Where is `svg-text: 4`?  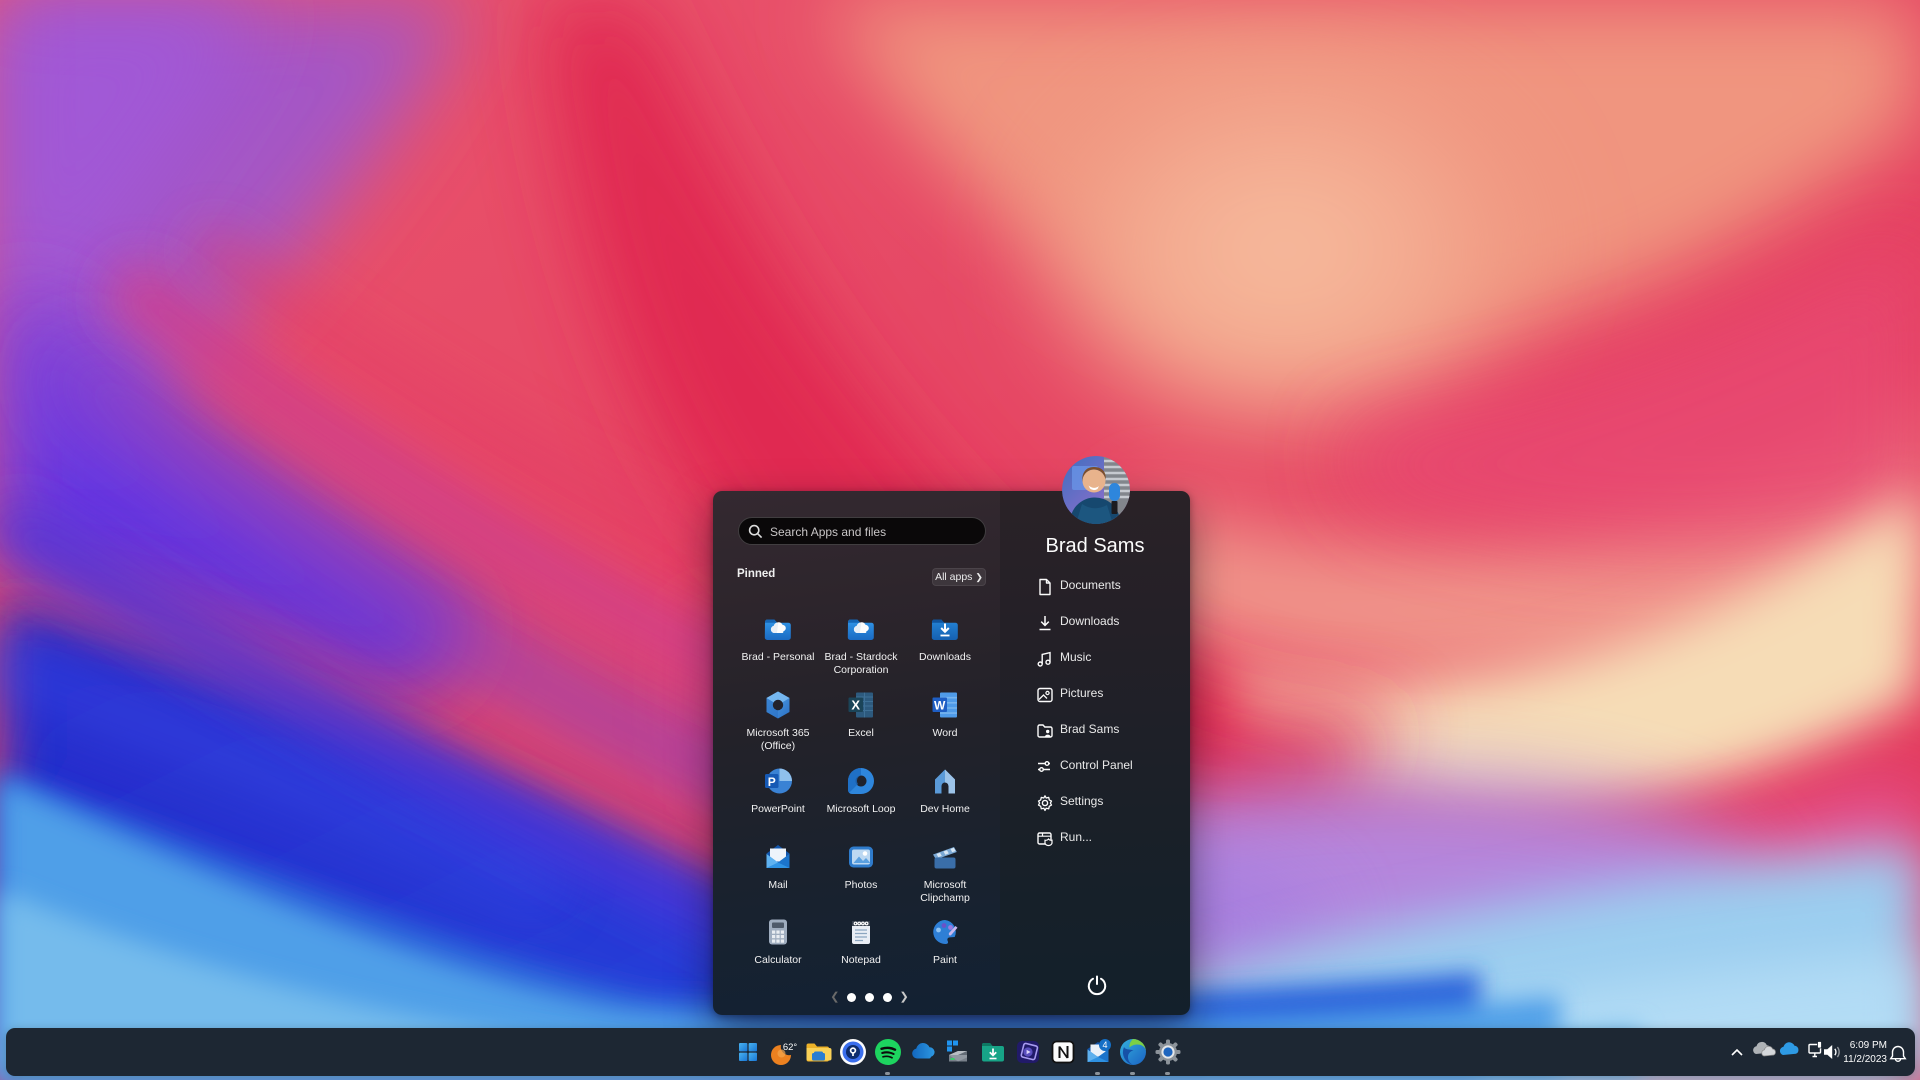 svg-text: 4 is located at coordinates (1104, 1045).